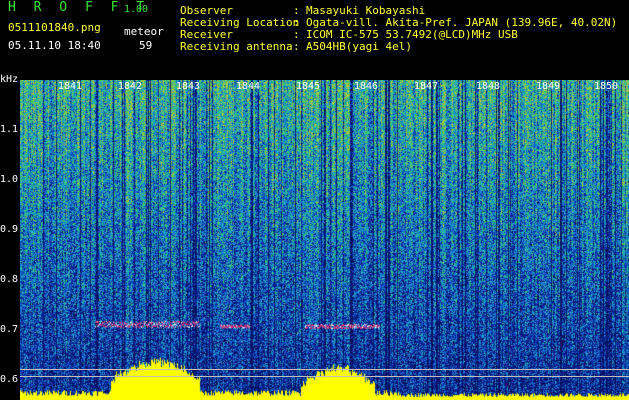 This screenshot has width=629, height=400. I want to click on antenna-sep: :, so click(296, 46).